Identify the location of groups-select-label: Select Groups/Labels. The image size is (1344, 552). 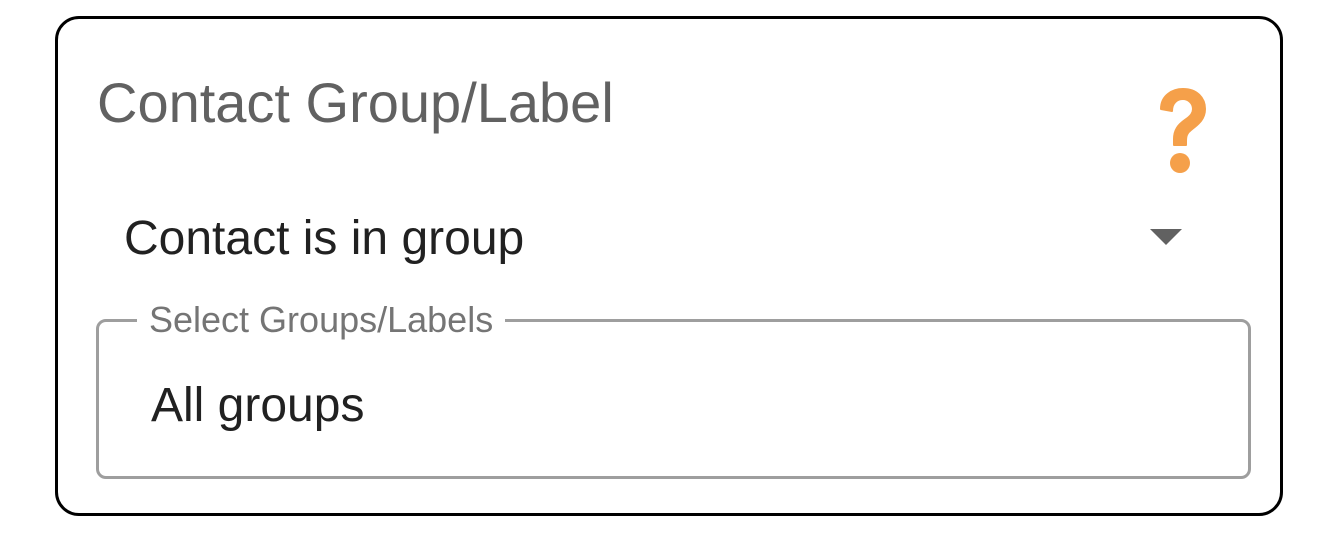
(321, 320).